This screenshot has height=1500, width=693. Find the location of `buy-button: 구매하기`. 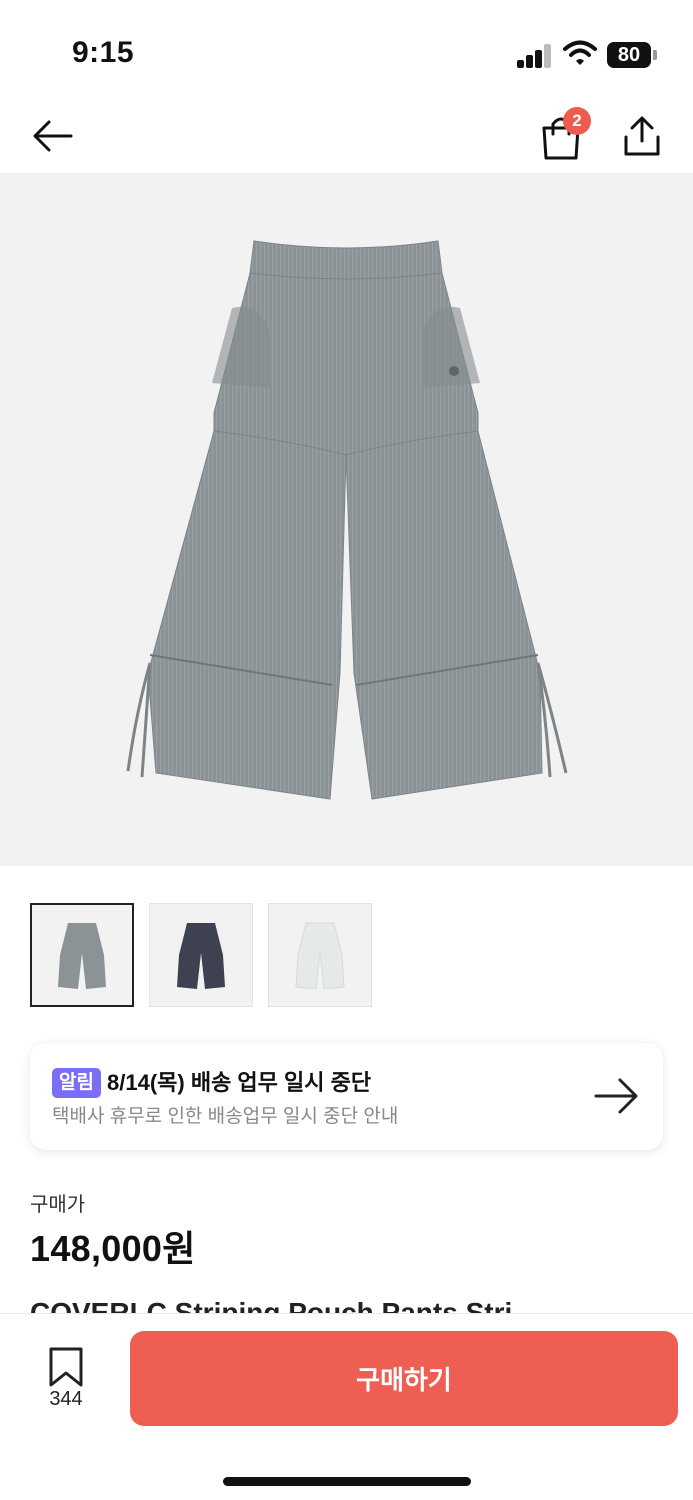

buy-button: 구매하기 is located at coordinates (404, 1378).